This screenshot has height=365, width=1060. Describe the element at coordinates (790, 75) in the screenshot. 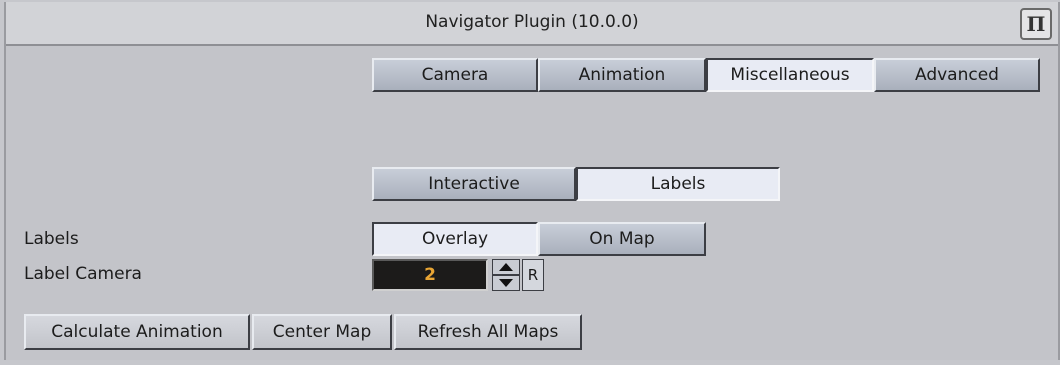

I see `tab-miscellaneous: Miscellaneous` at that location.